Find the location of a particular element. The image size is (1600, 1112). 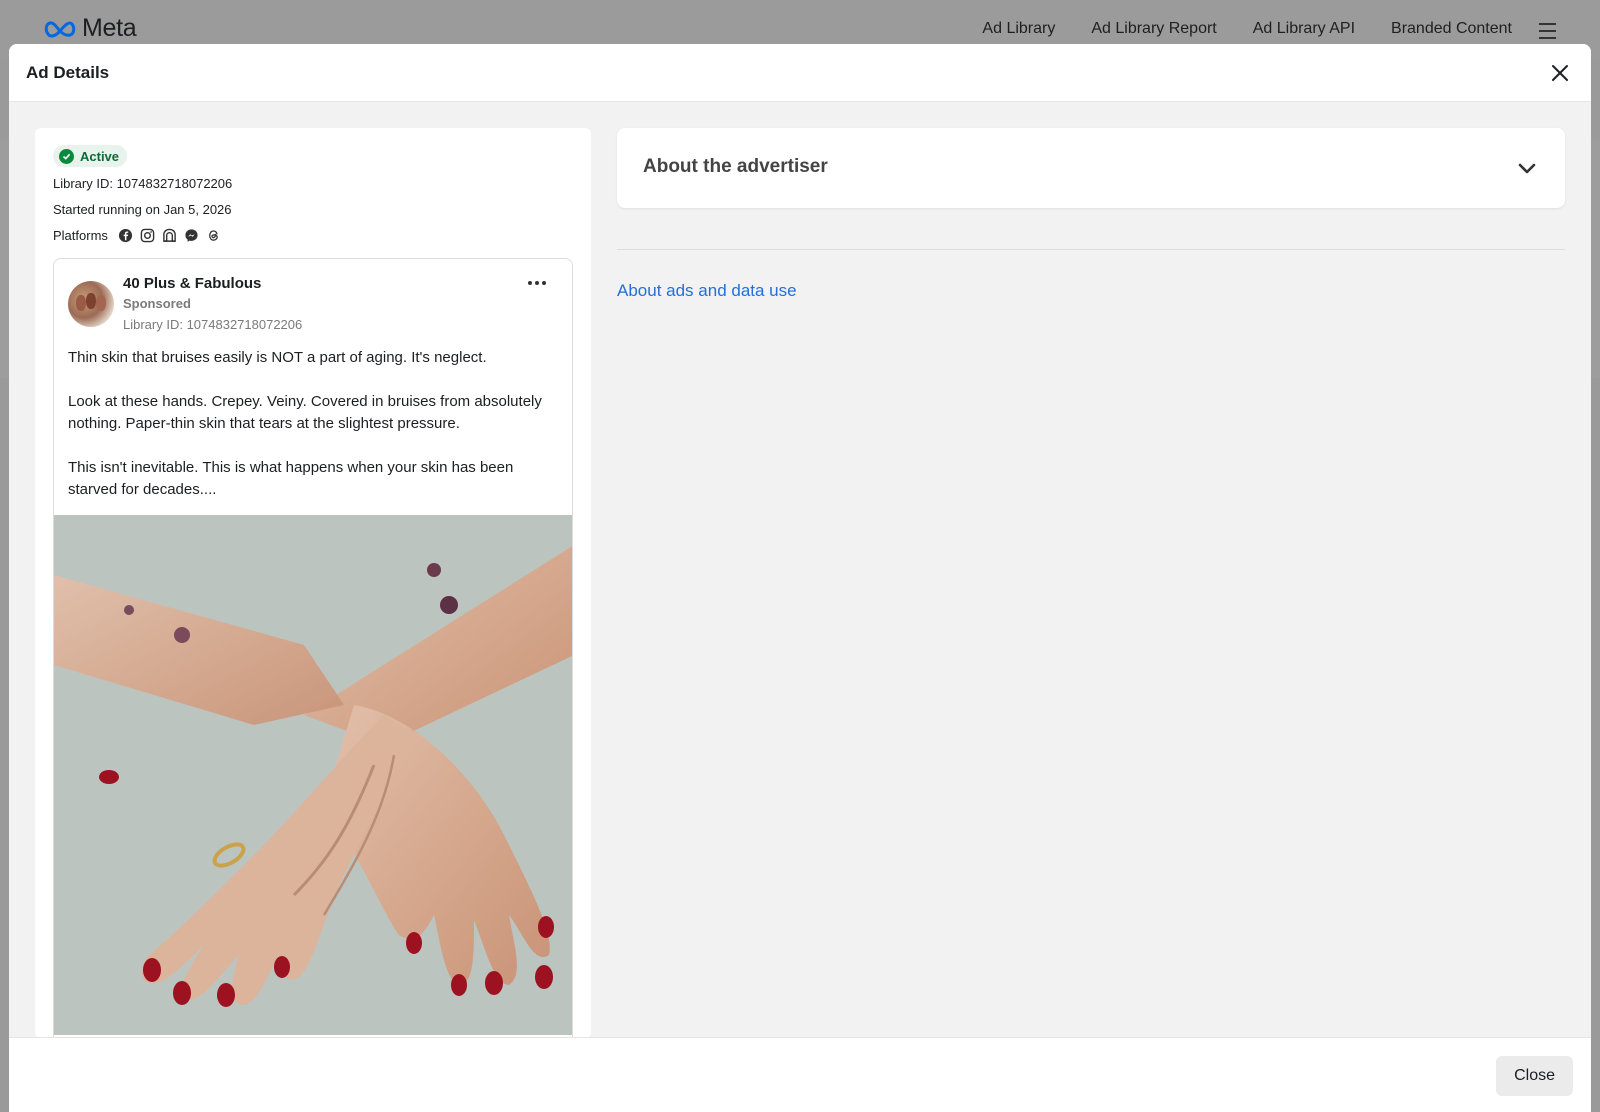

status-label: Active is located at coordinates (100, 156).